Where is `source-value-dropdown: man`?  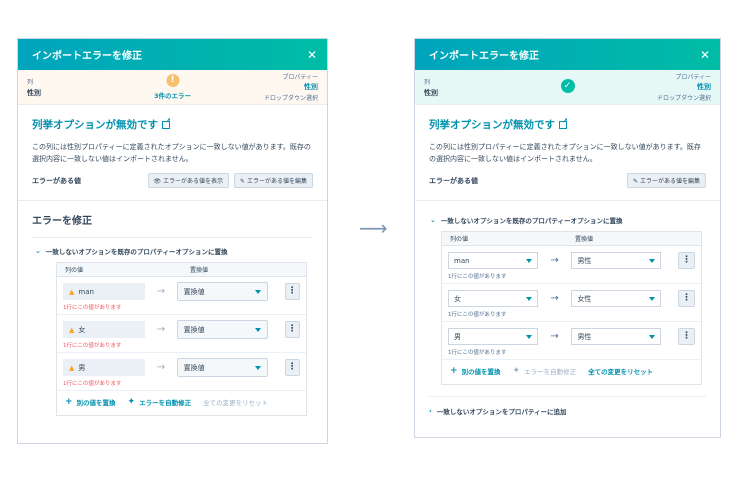 source-value-dropdown: man is located at coordinates (493, 260).